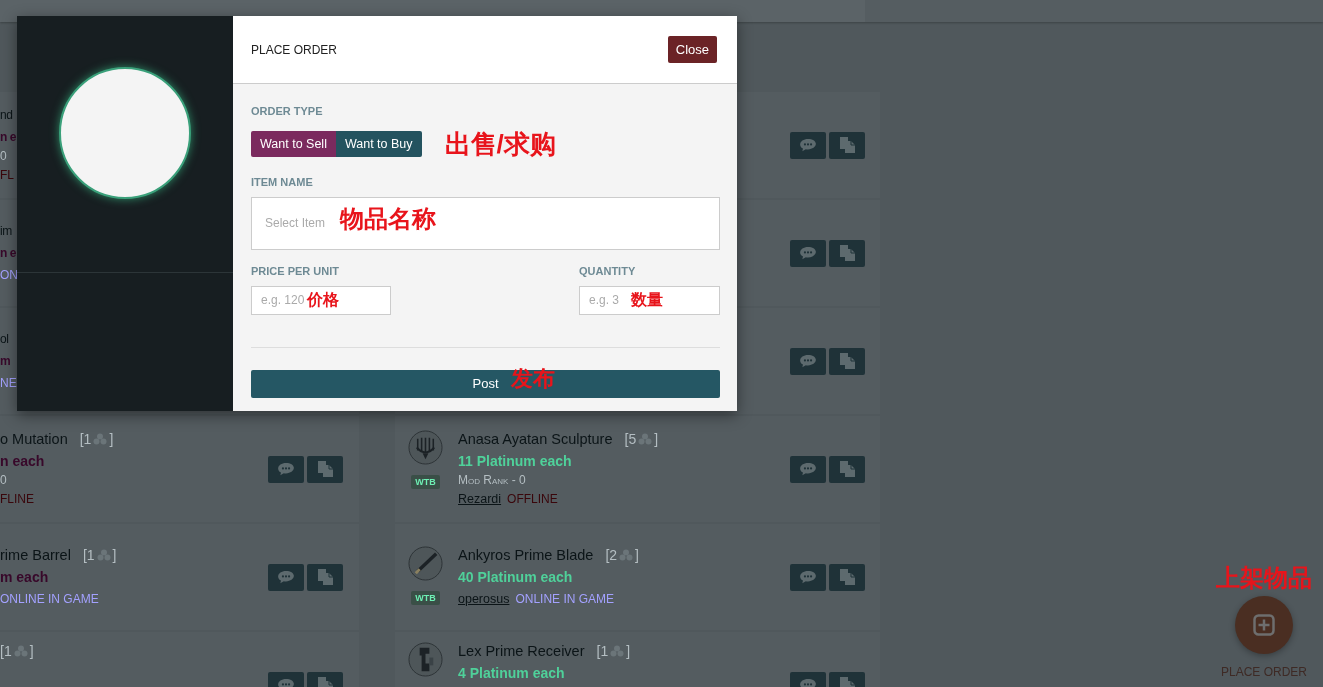 The image size is (1323, 687). What do you see at coordinates (515, 577) in the screenshot?
I see `price-text: 40 Platinum each` at bounding box center [515, 577].